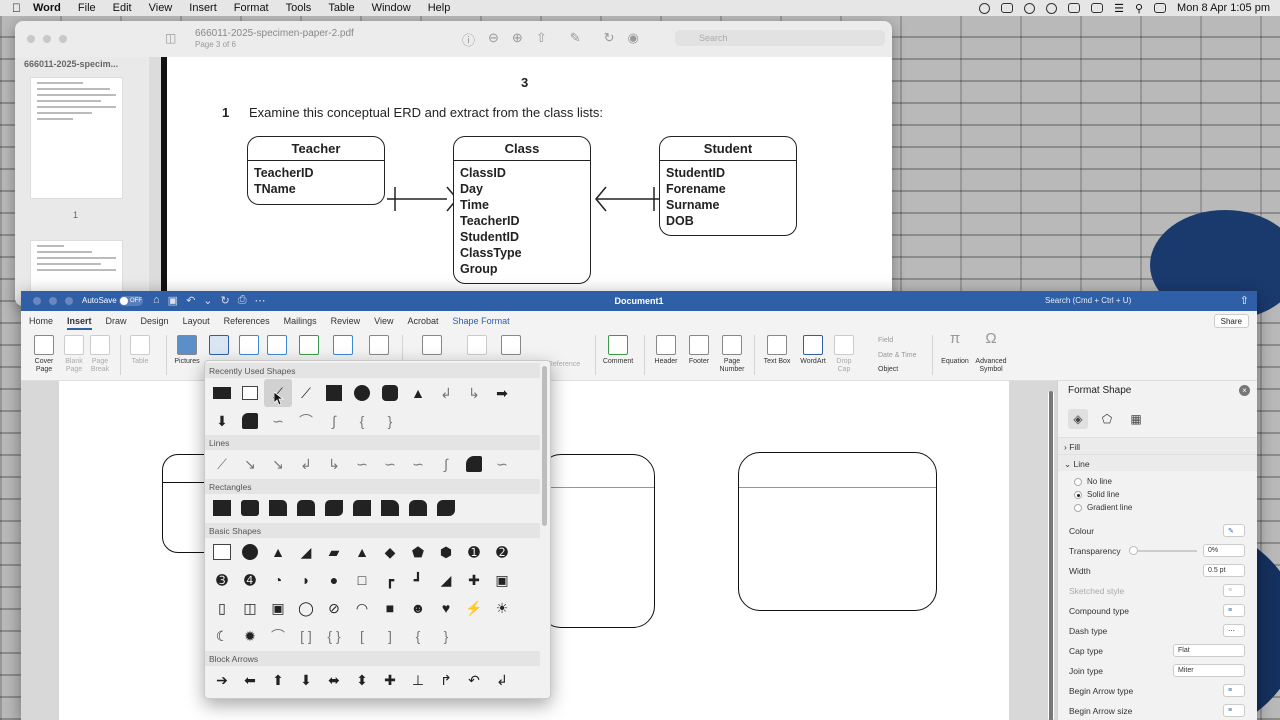 This screenshot has width=1280, height=720. Describe the element at coordinates (1103, 507) in the screenshot. I see `gradient-line-radio: Gradient line` at that location.